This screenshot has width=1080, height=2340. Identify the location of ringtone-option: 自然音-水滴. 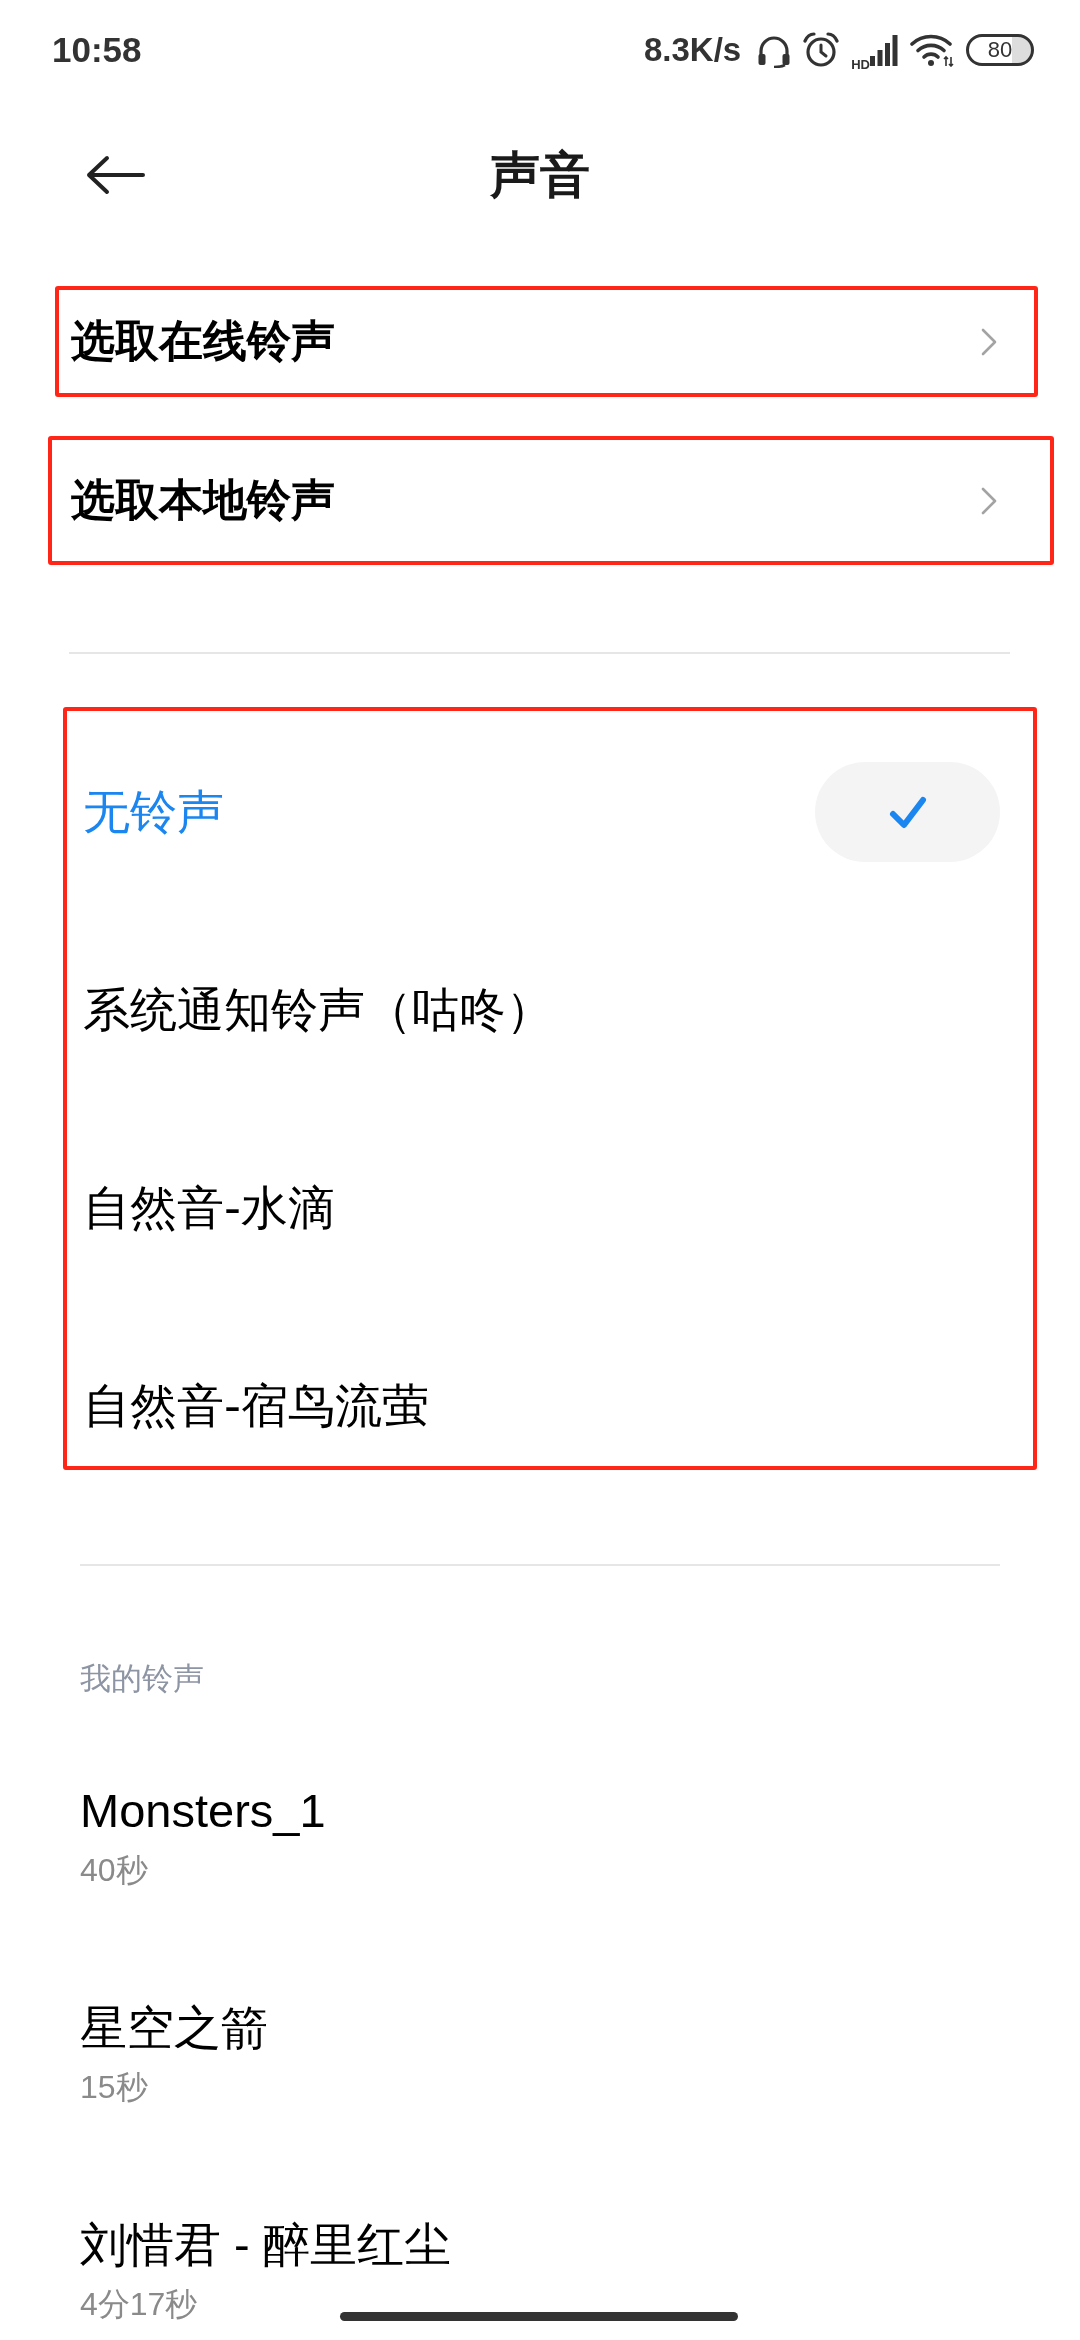
(541, 1208).